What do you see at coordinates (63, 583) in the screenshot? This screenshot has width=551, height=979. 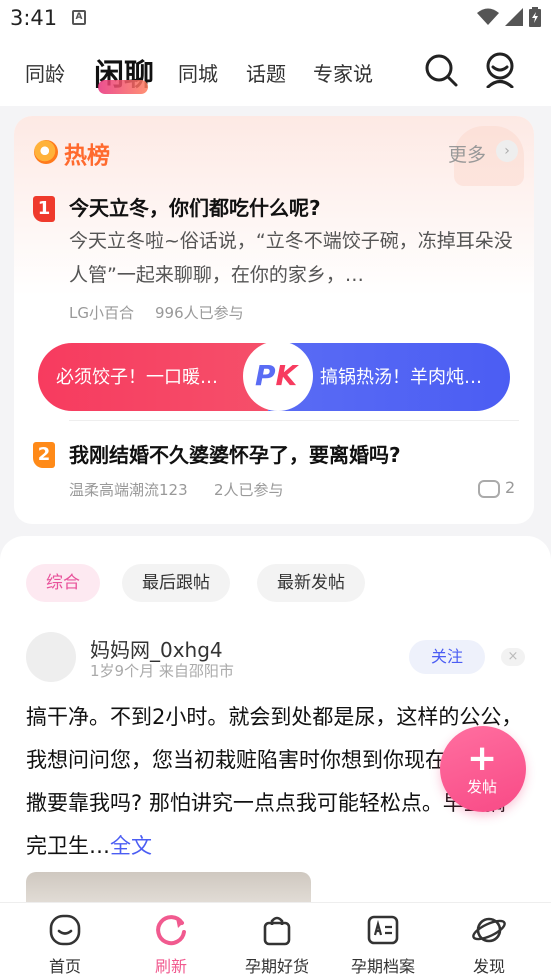 I see `filter-zonghe: 综合` at bounding box center [63, 583].